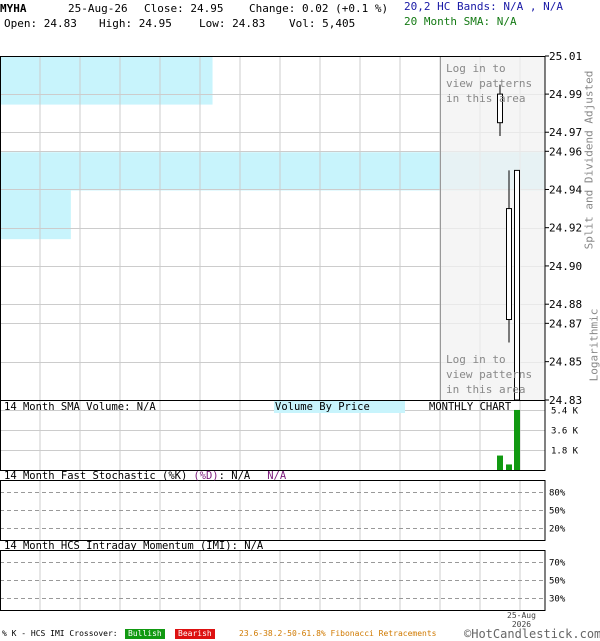  I want to click on volume-tick-label: 3.6 K, so click(565, 432).